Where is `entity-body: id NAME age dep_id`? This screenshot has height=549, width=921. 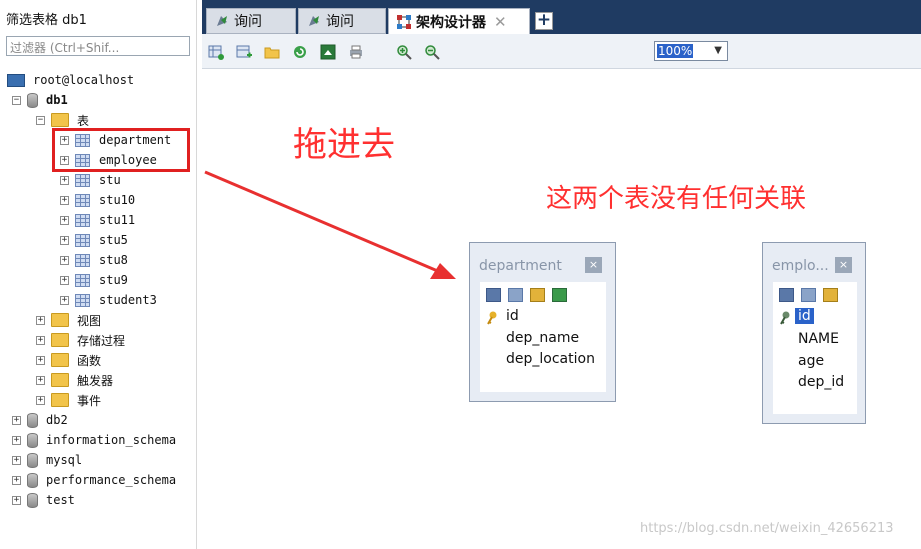 entity-body: id NAME age dep_id is located at coordinates (815, 348).